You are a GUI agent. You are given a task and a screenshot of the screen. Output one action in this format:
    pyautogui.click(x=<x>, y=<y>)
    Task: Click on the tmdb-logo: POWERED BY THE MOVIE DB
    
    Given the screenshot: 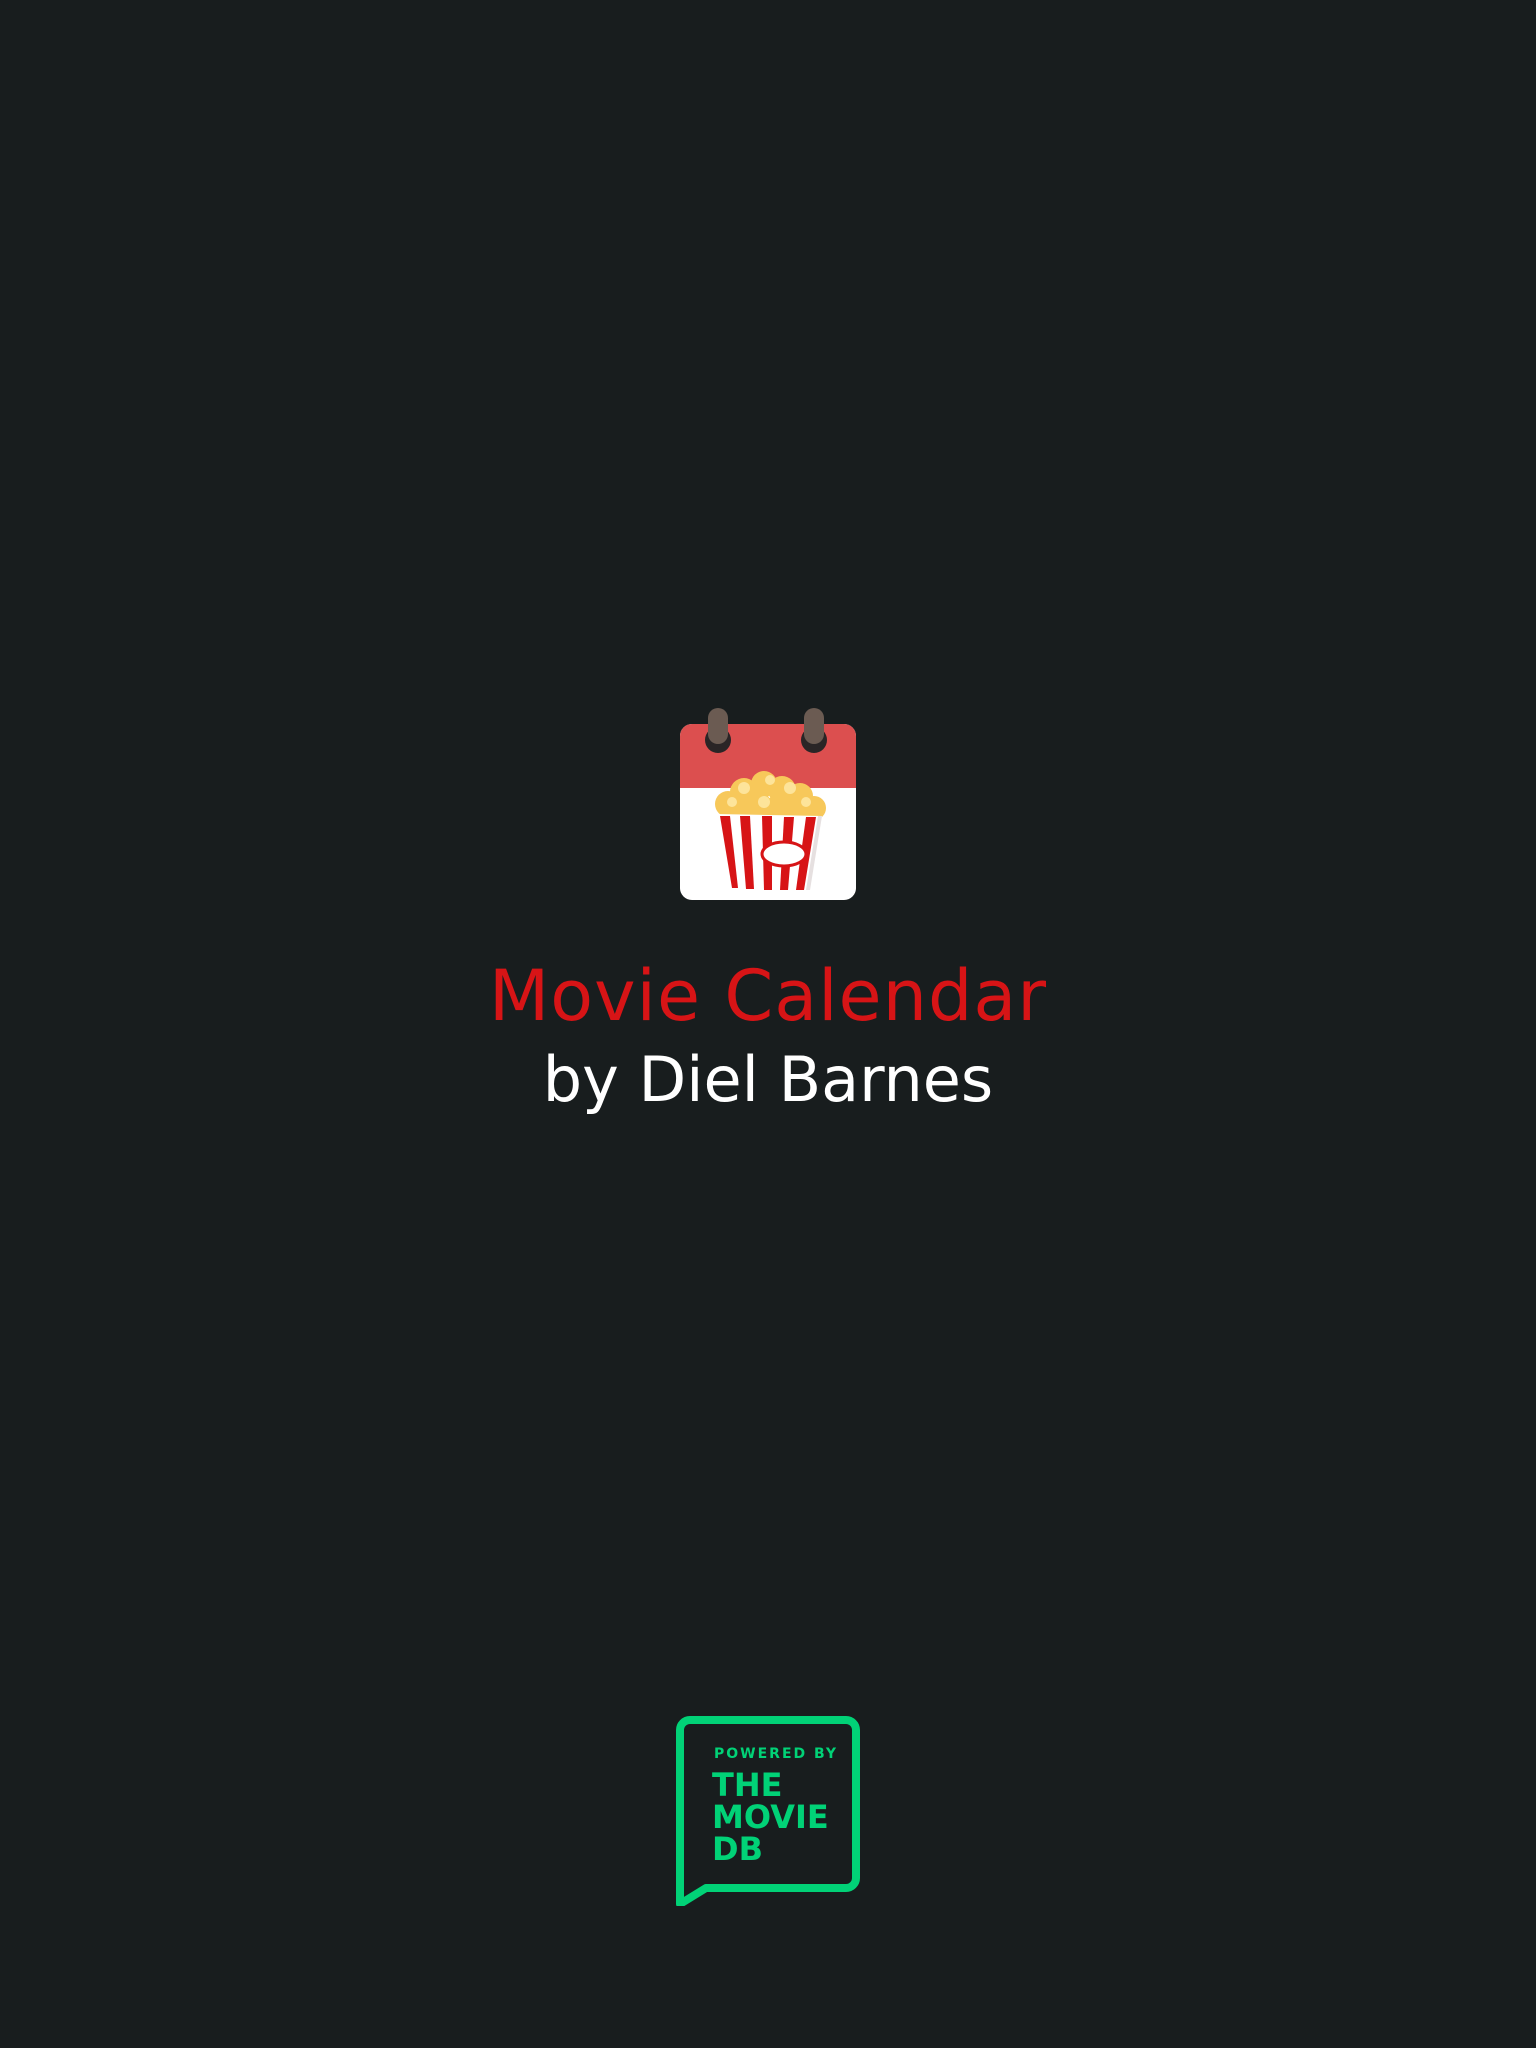 What is the action you would take?
    pyautogui.click(x=768, y=1811)
    